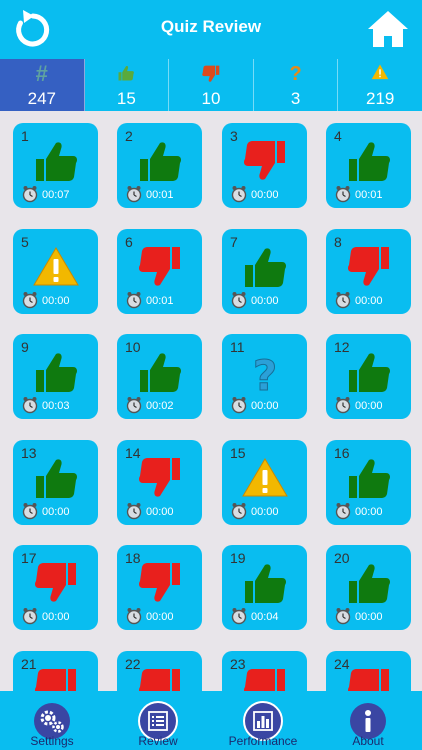  What do you see at coordinates (380, 98) in the screenshot?
I see `stat-skipped-value: 219` at bounding box center [380, 98].